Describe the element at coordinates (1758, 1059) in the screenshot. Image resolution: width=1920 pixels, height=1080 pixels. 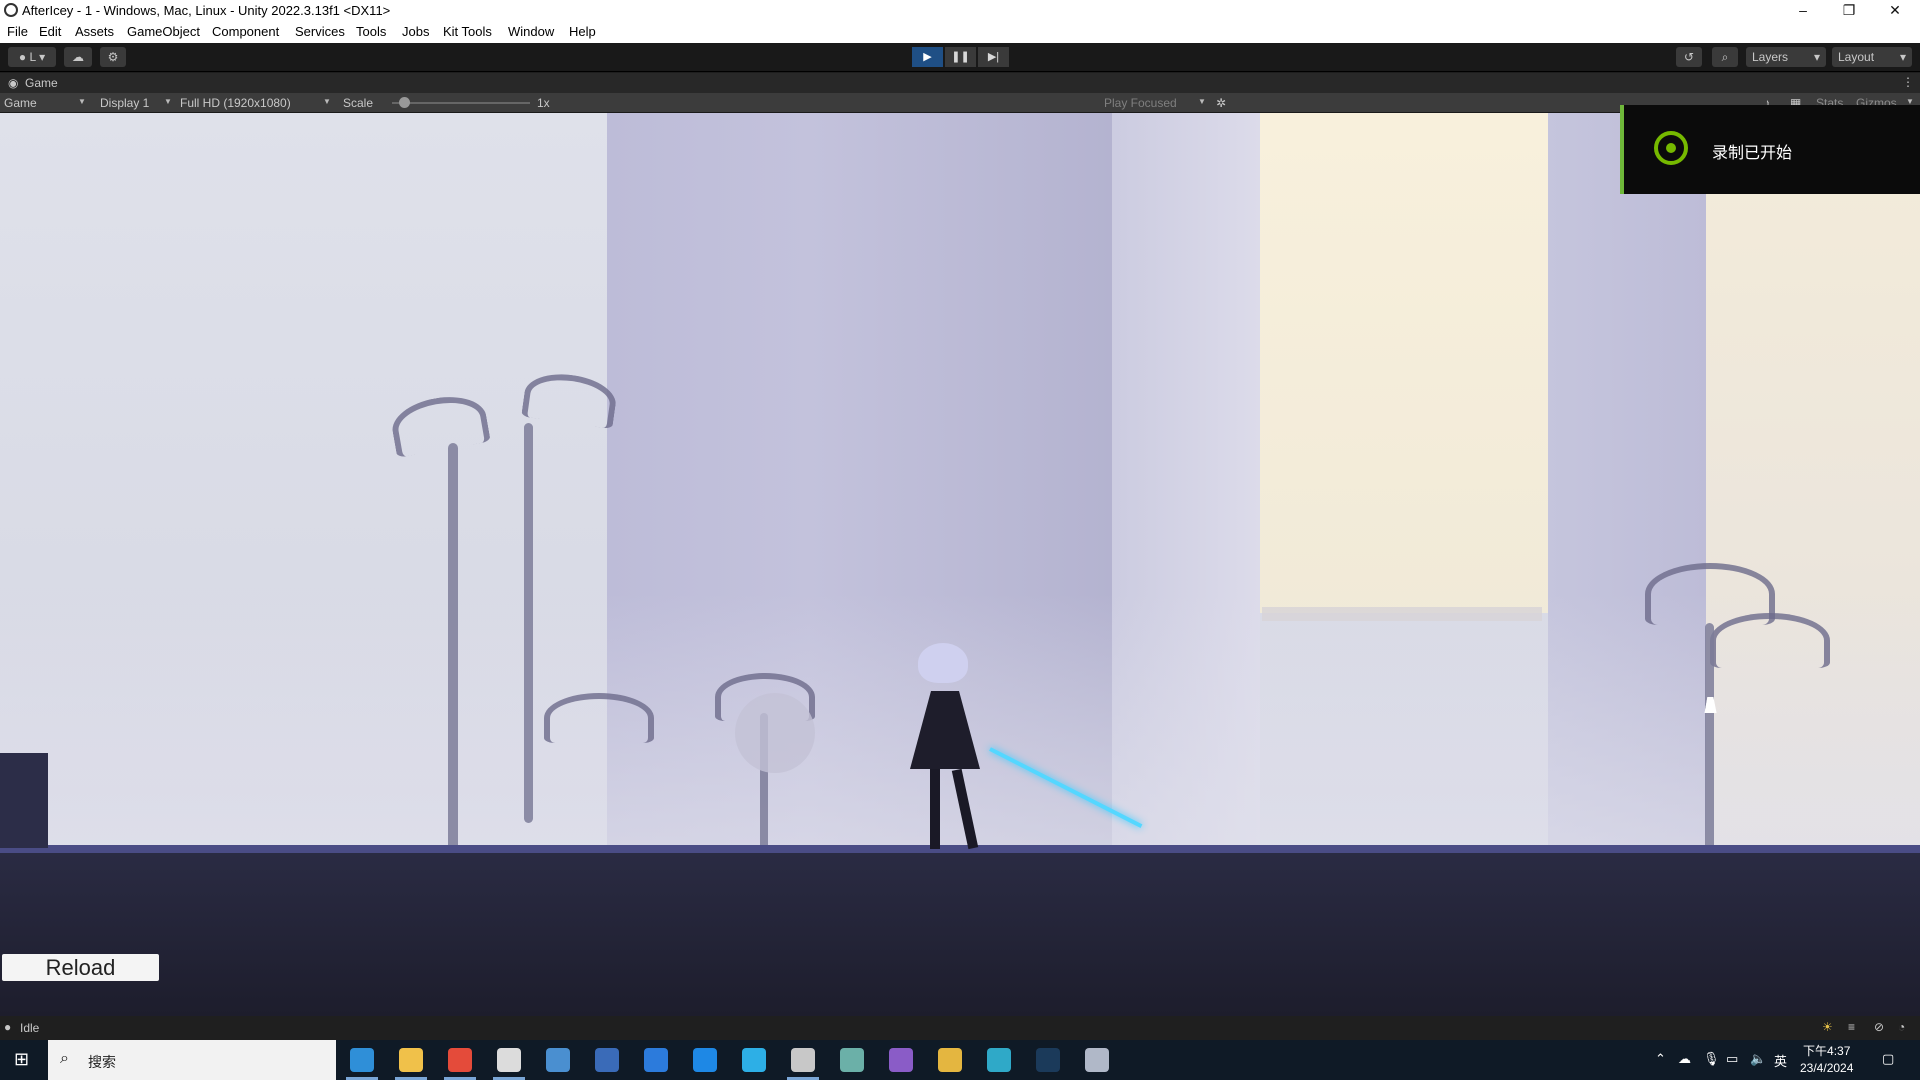
I see `volume-icon: 🔈` at that location.